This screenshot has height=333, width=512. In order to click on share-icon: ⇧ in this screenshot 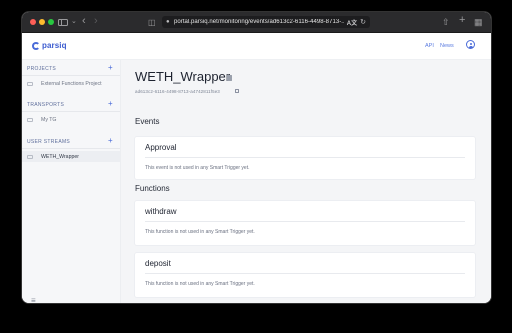, I will do `click(446, 22)`.